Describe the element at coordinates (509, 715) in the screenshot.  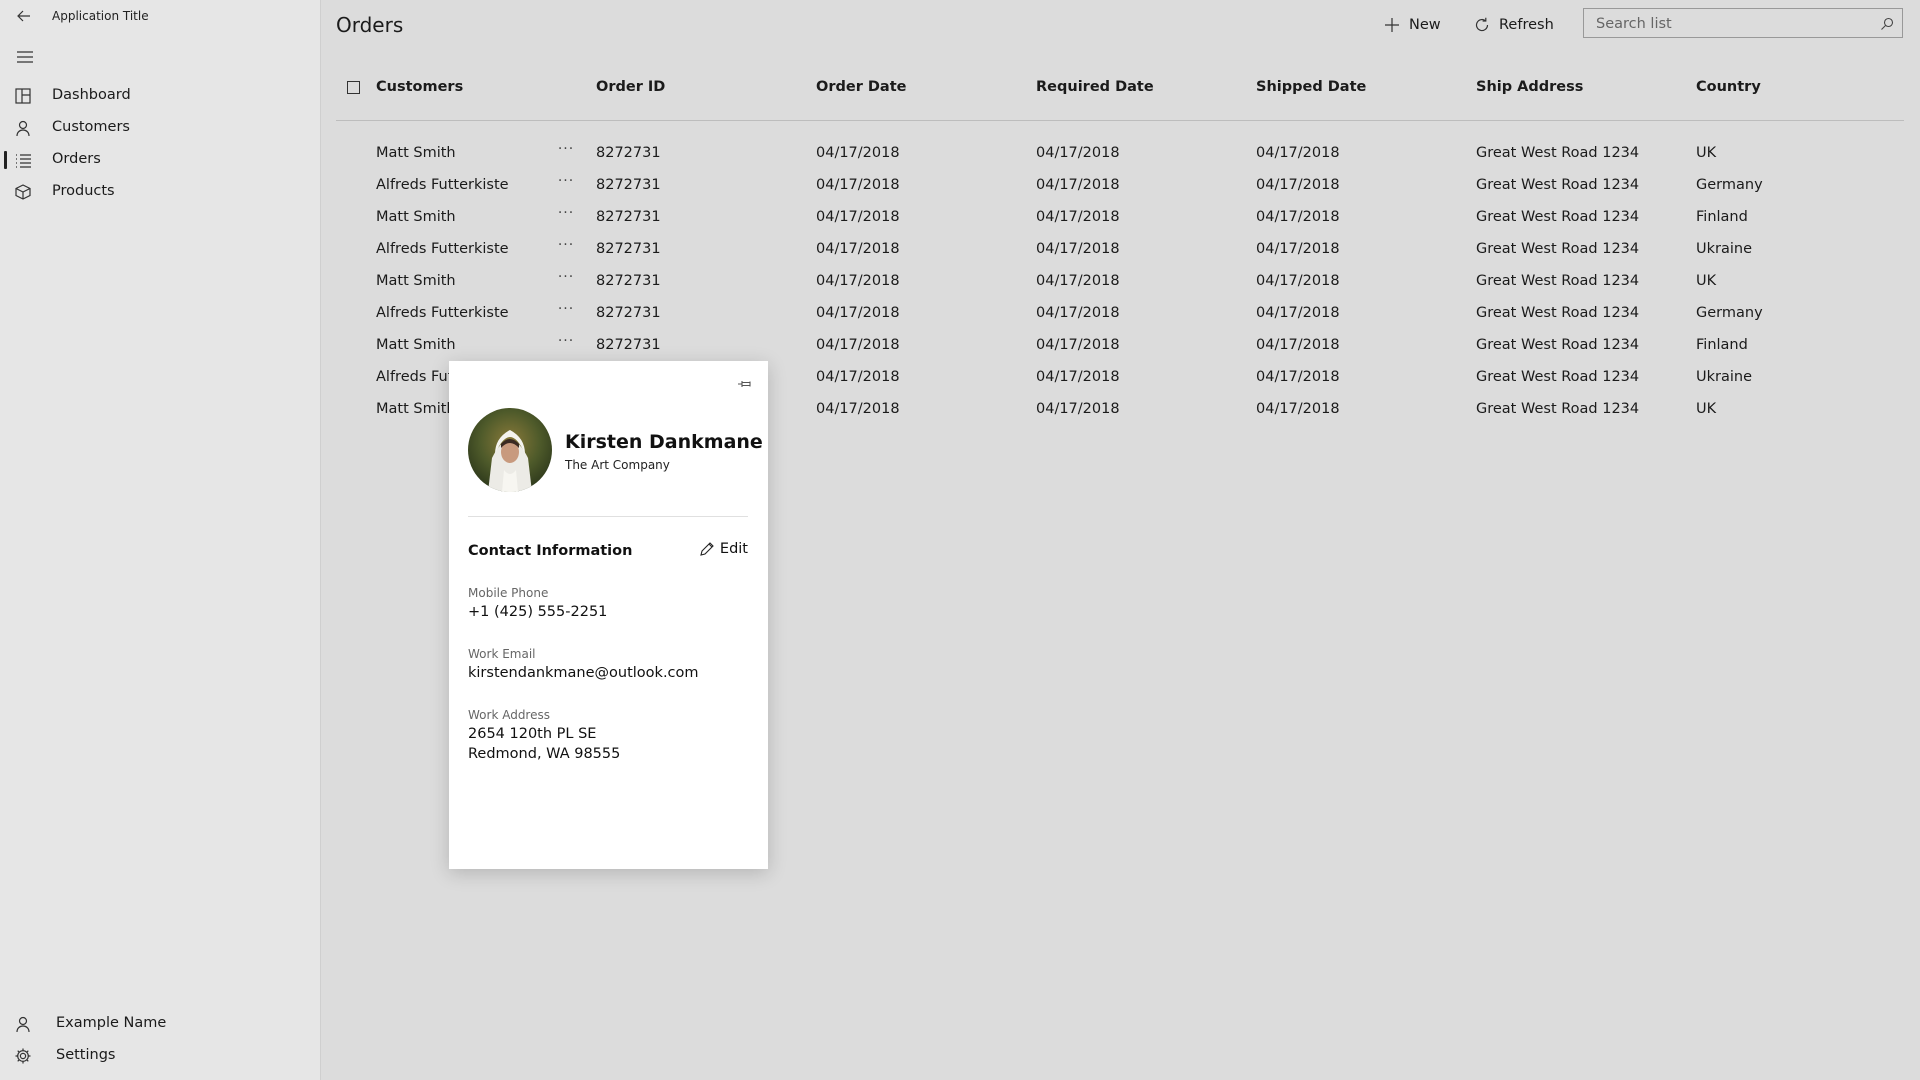
I see `work-address-label: Work Address` at that location.